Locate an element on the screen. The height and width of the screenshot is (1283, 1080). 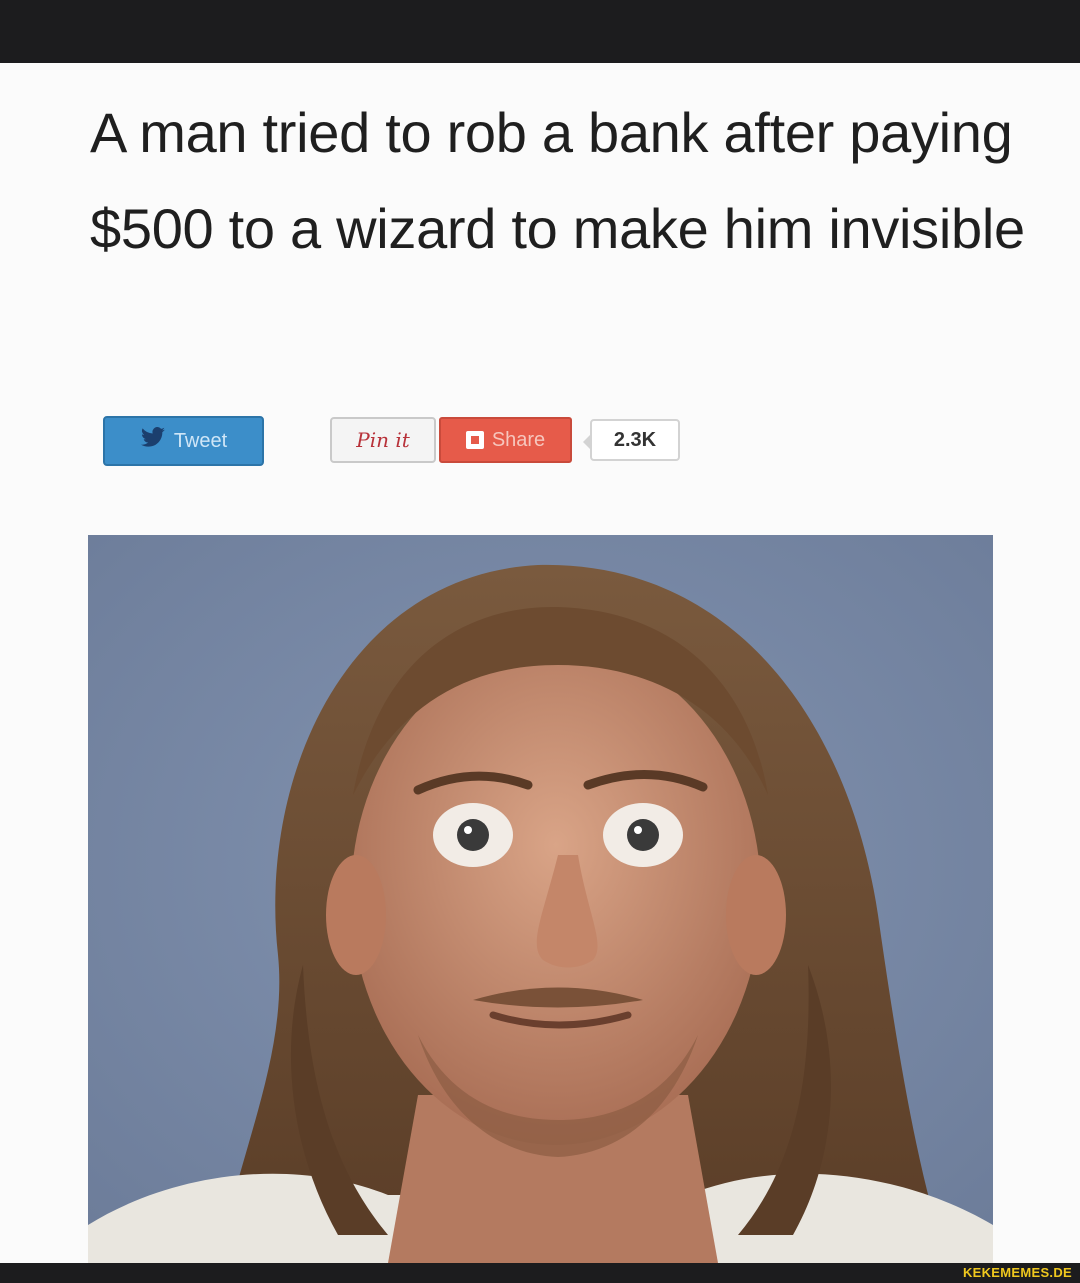
share-buttons-row: Tweet Pin it Share 2.3K is located at coordinates (540, 443).